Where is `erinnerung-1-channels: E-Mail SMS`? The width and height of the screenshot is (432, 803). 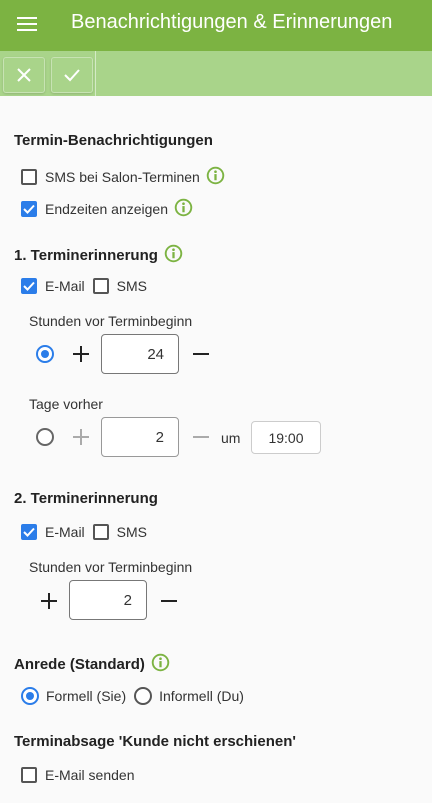
erinnerung-1-channels: E-Mail SMS is located at coordinates (84, 286).